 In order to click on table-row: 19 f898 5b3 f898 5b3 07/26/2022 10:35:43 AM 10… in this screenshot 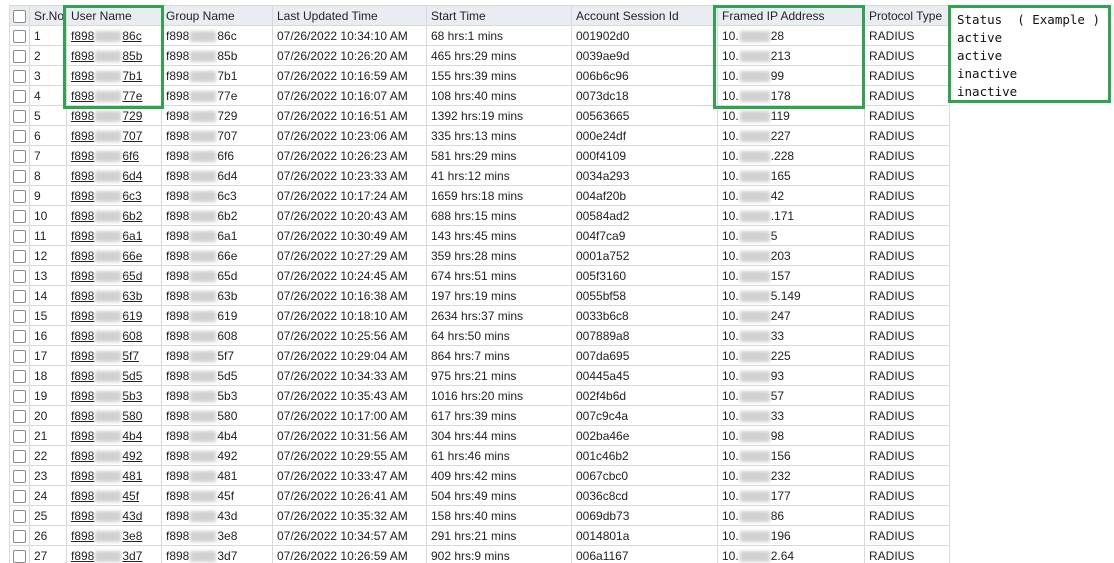, I will do `click(479, 395)`.